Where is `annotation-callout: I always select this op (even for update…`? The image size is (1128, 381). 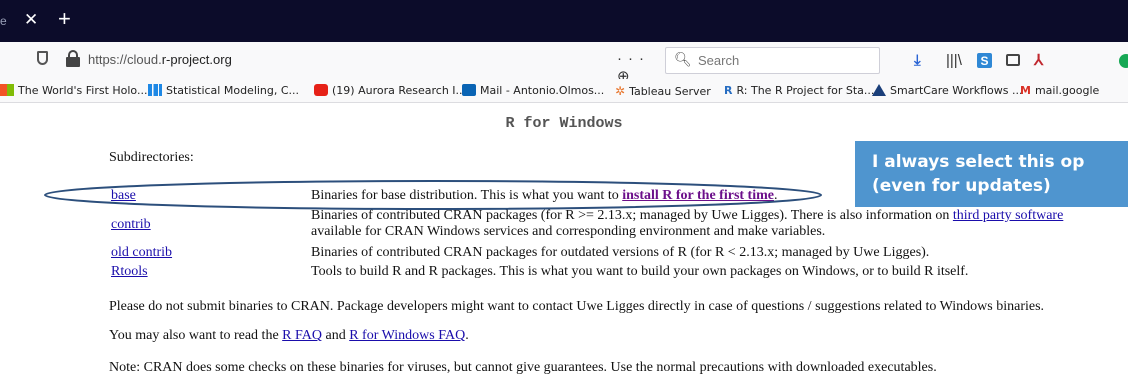 annotation-callout: I always select this op (even for update… is located at coordinates (991, 174).